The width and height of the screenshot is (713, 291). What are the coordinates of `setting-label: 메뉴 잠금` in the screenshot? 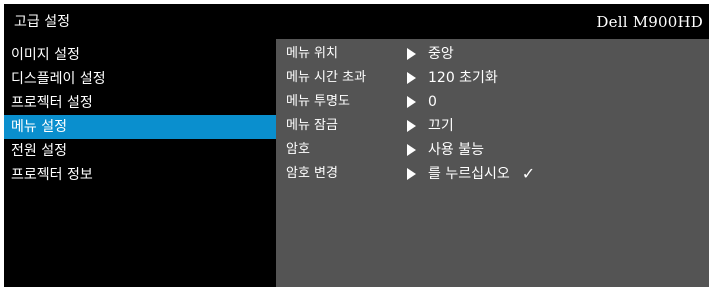 It's located at (312, 125).